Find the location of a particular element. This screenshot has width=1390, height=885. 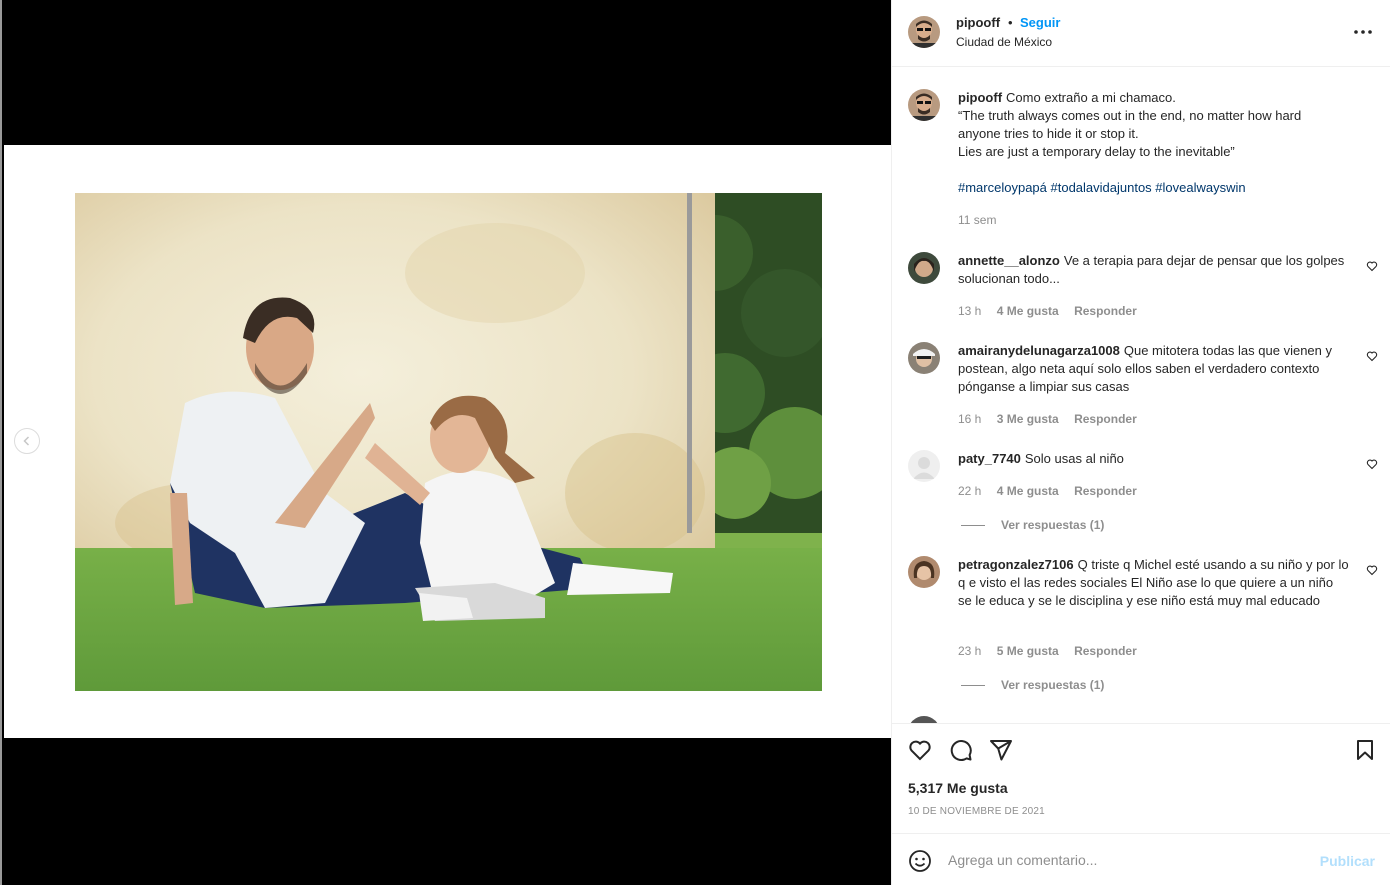

comment-likes: 3 Me gusta is located at coordinates (1028, 419).